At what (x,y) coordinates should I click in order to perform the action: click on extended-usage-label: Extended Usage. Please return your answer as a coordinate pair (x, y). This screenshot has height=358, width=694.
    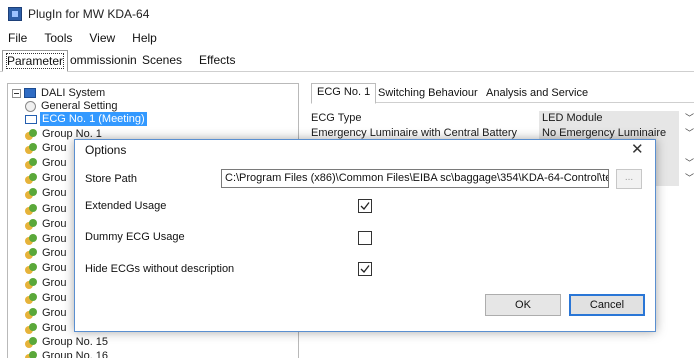
    Looking at the image, I should click on (126, 206).